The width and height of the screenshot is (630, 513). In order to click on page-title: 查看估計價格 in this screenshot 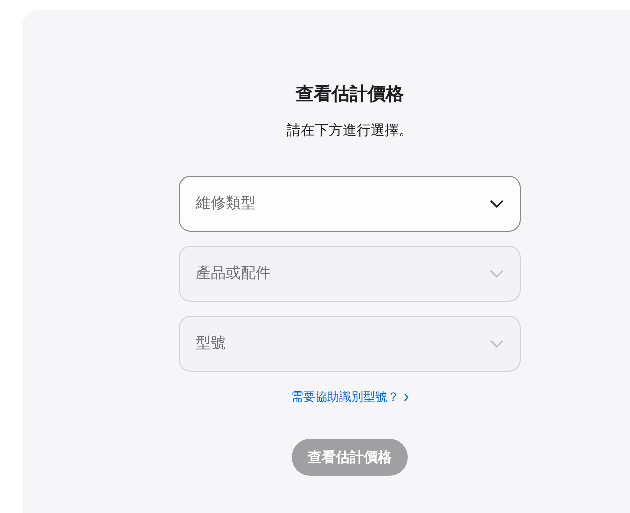, I will do `click(350, 94)`.